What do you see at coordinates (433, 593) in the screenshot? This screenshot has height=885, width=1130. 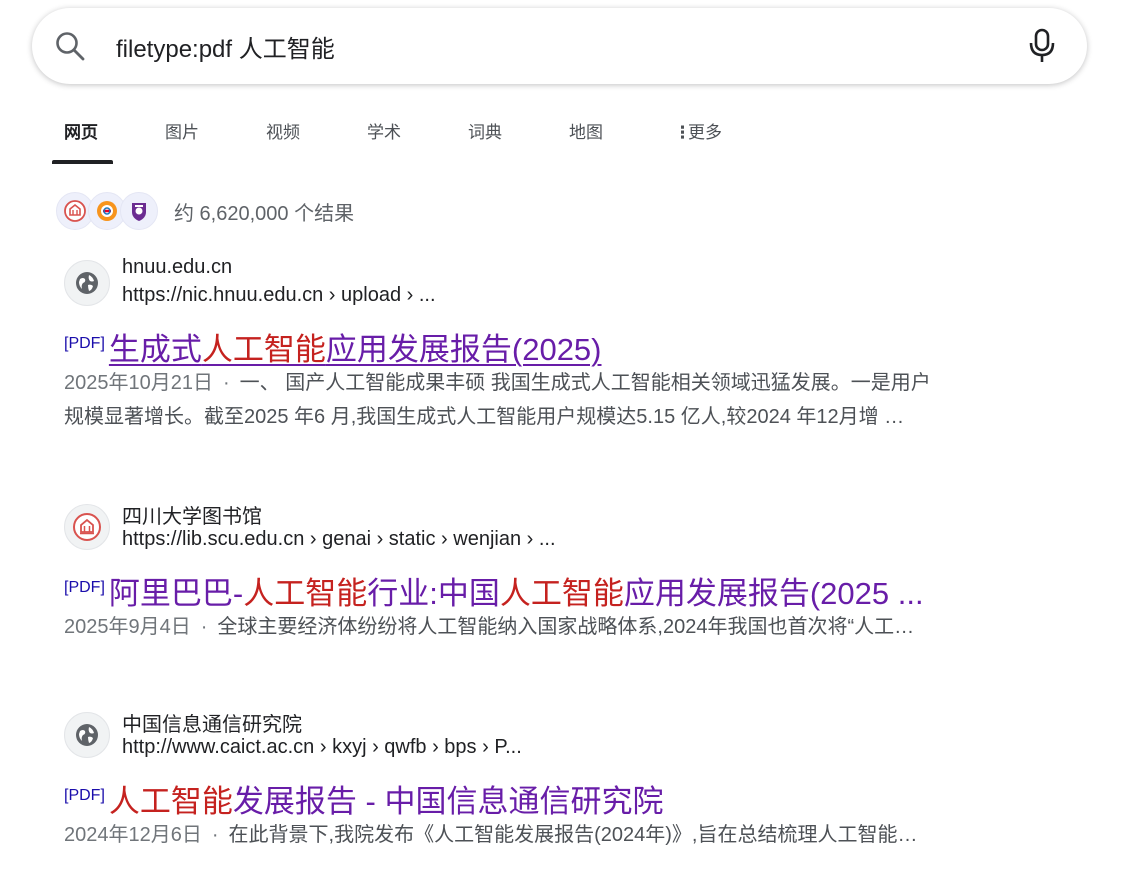 I see `title-part: 行业:中国` at bounding box center [433, 593].